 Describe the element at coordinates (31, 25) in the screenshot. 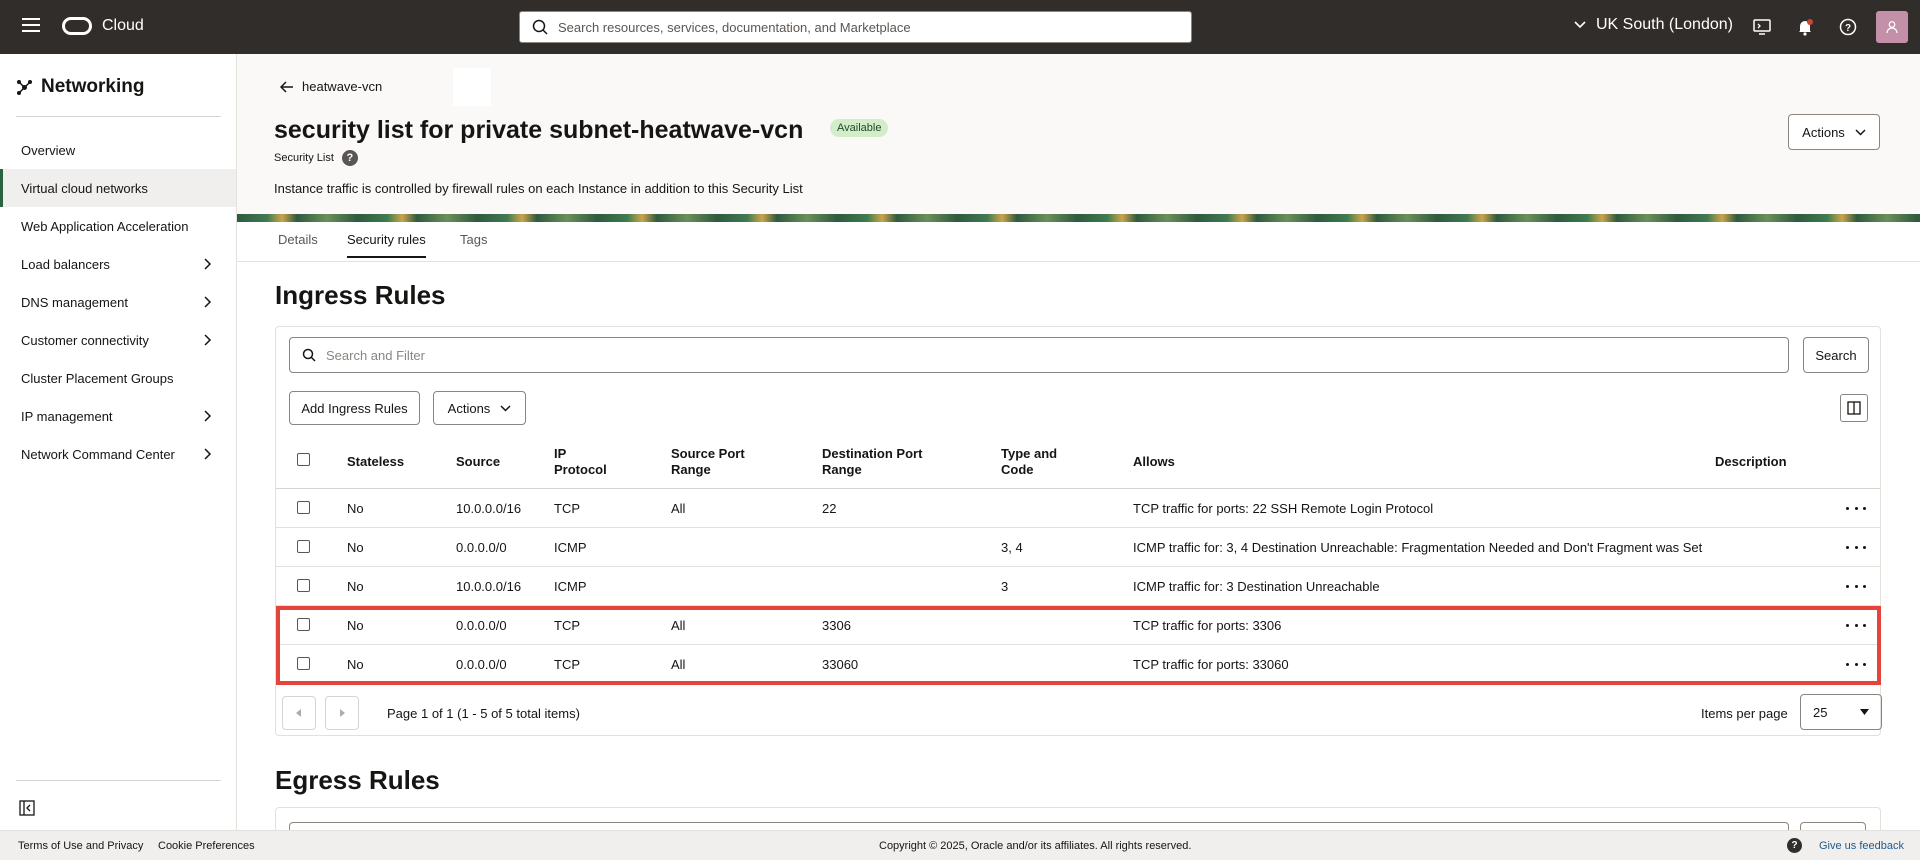

I see `menu-icon` at that location.